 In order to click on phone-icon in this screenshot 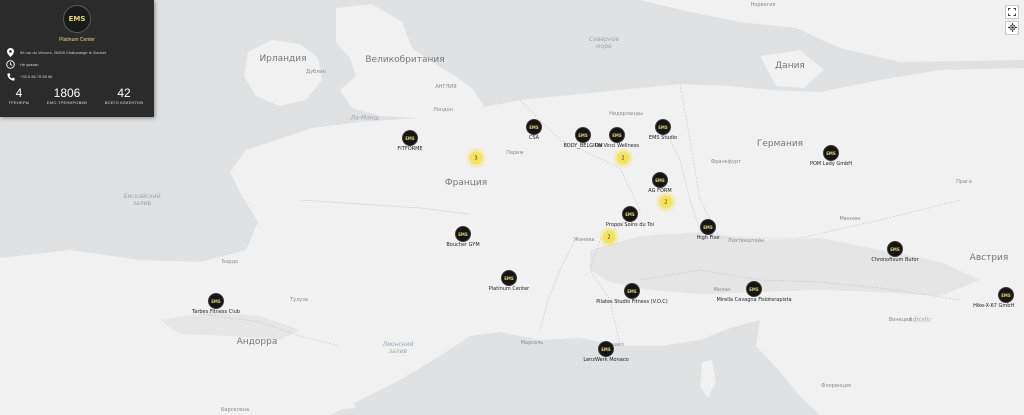, I will do `click(10, 76)`.